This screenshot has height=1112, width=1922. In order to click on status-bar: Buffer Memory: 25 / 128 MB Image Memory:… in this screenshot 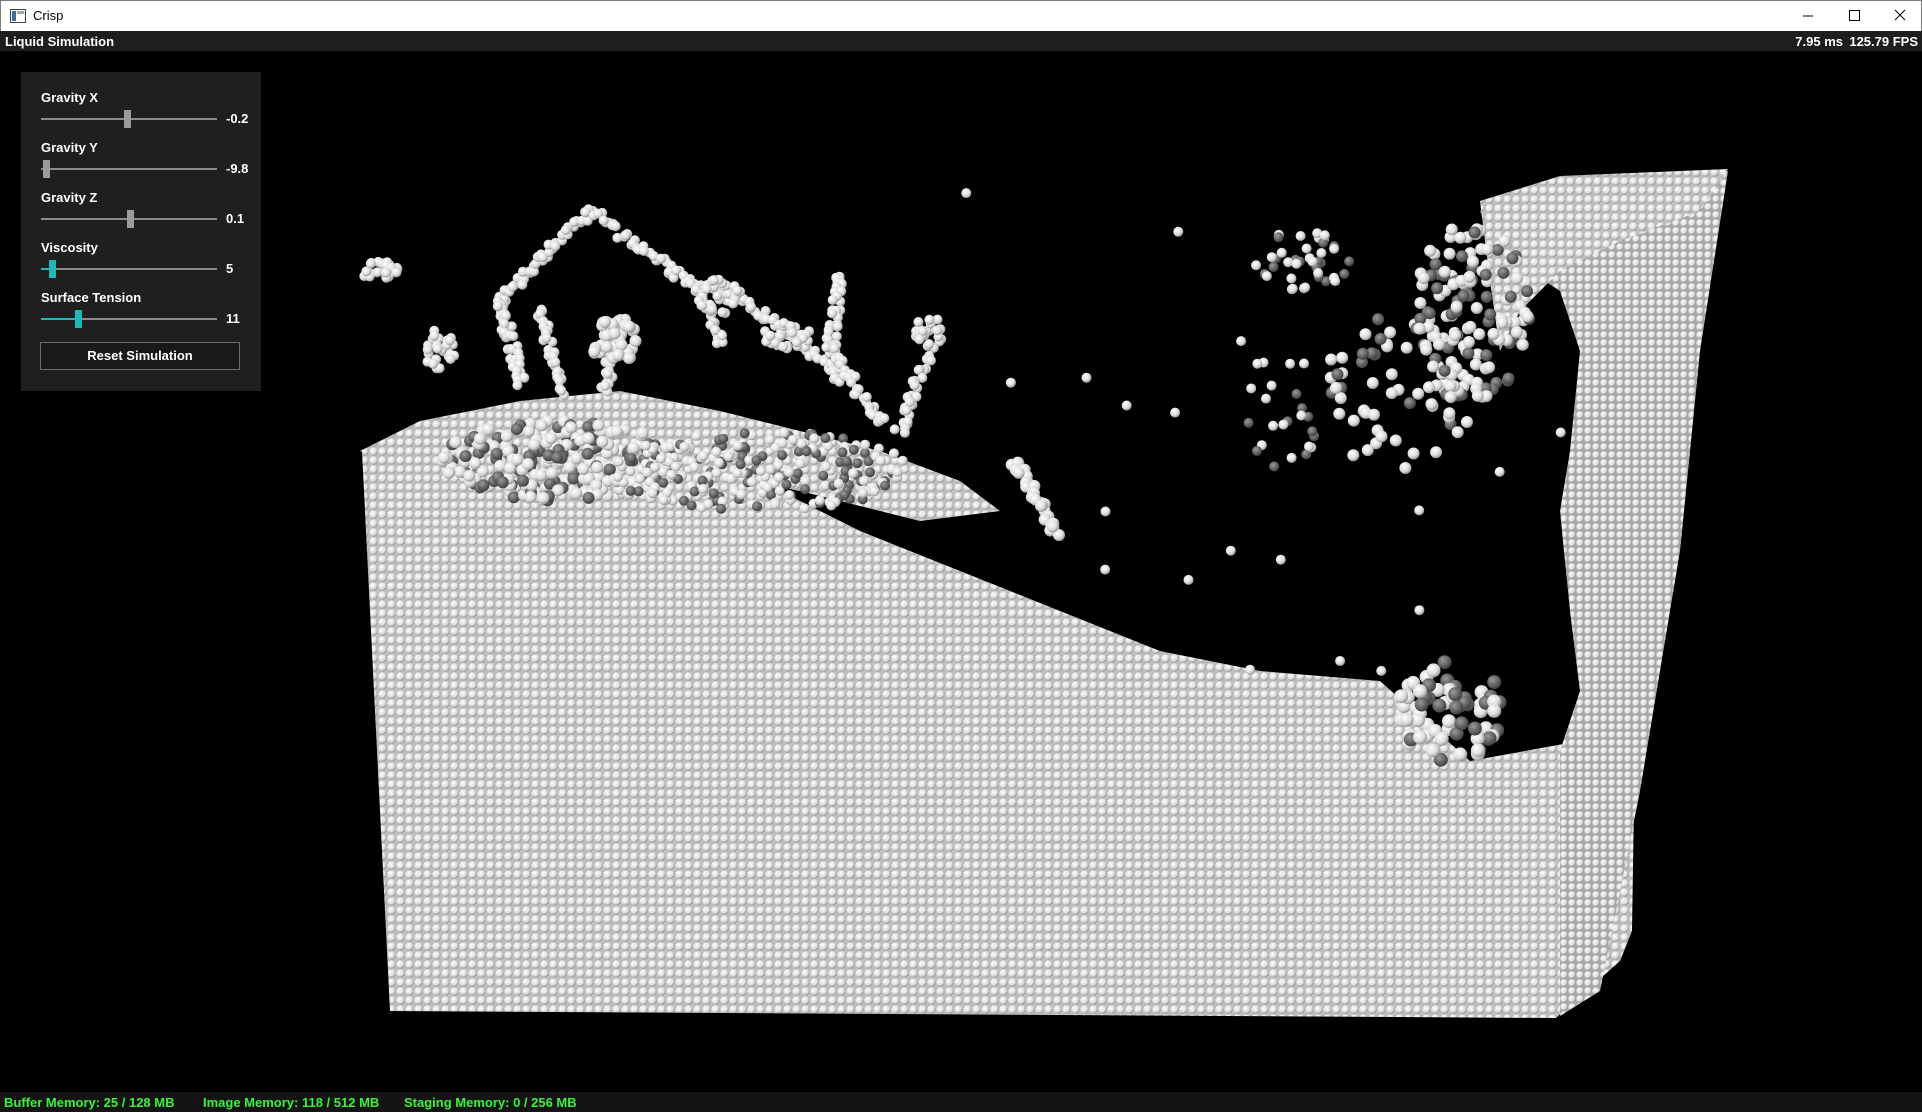, I will do `click(961, 1102)`.